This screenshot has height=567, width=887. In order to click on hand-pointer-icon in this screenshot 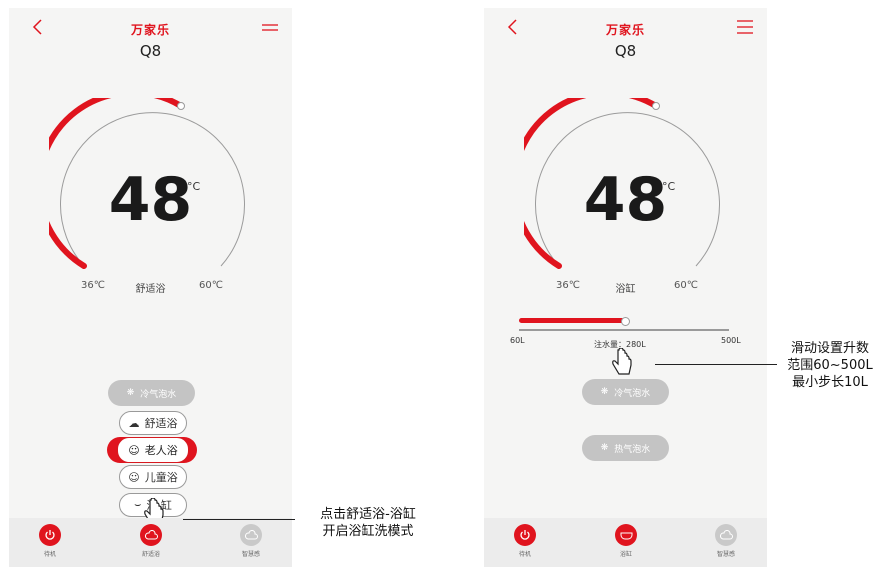, I will do `click(622, 361)`.